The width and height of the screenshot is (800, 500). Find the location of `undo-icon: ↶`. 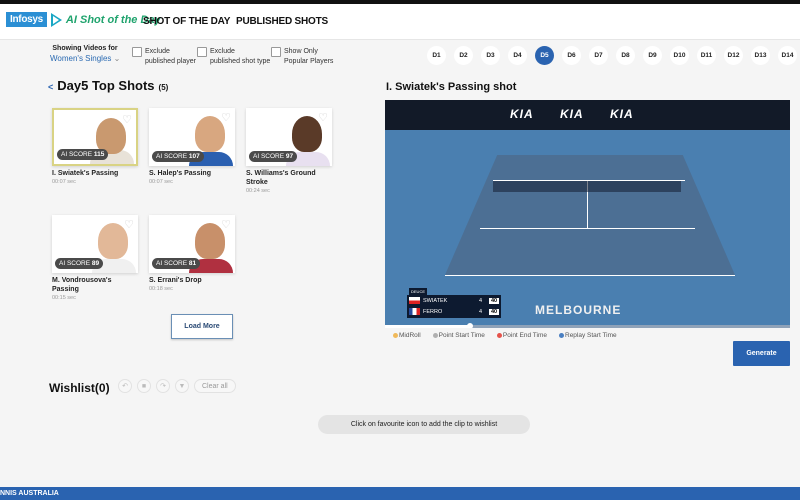

undo-icon: ↶ is located at coordinates (125, 386).